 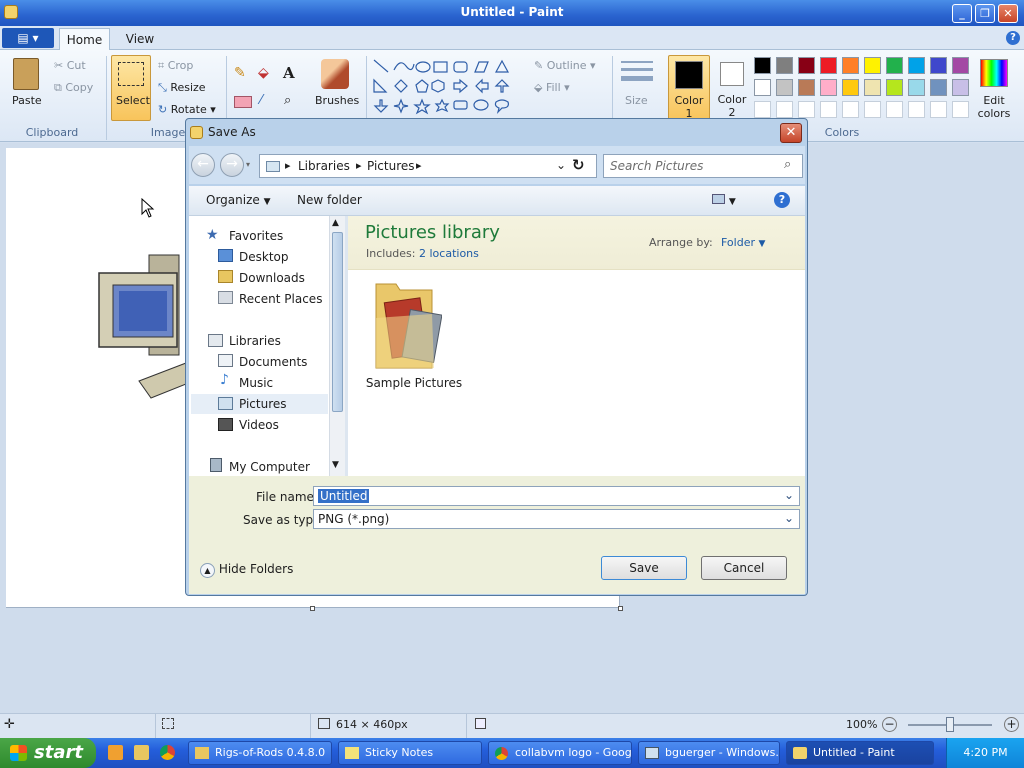 I want to click on address-bar: ▸ Libraries ▸ Pictures ▸ ⌄ ↻, so click(x=428, y=166).